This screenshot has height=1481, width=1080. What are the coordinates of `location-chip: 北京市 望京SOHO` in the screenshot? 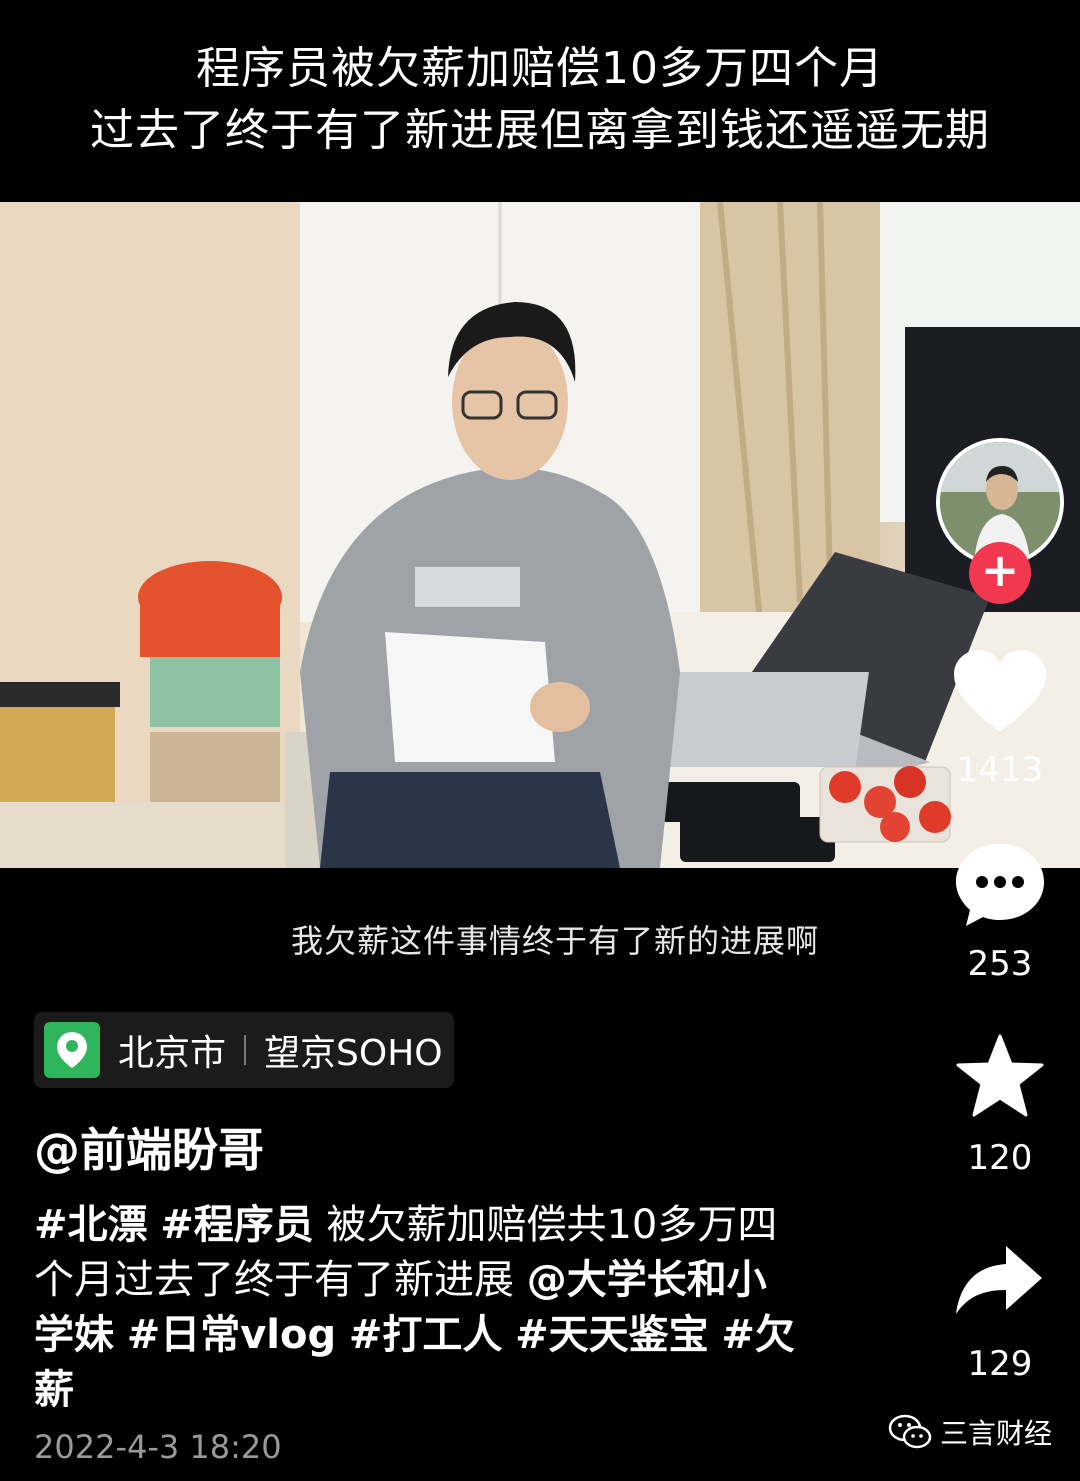 It's located at (244, 1050).